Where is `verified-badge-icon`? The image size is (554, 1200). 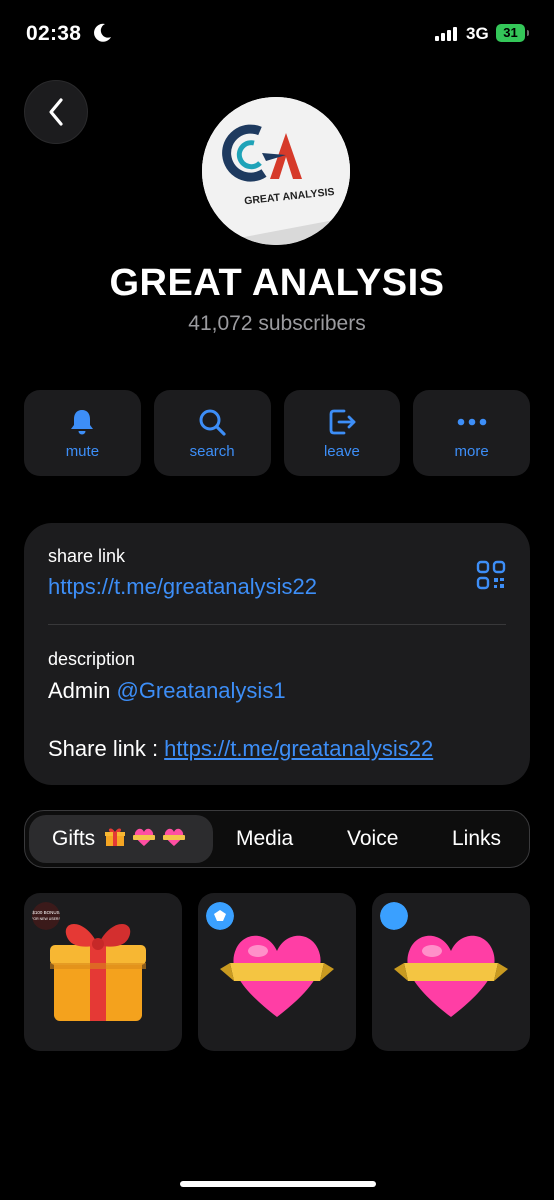
verified-badge-icon is located at coordinates (220, 916).